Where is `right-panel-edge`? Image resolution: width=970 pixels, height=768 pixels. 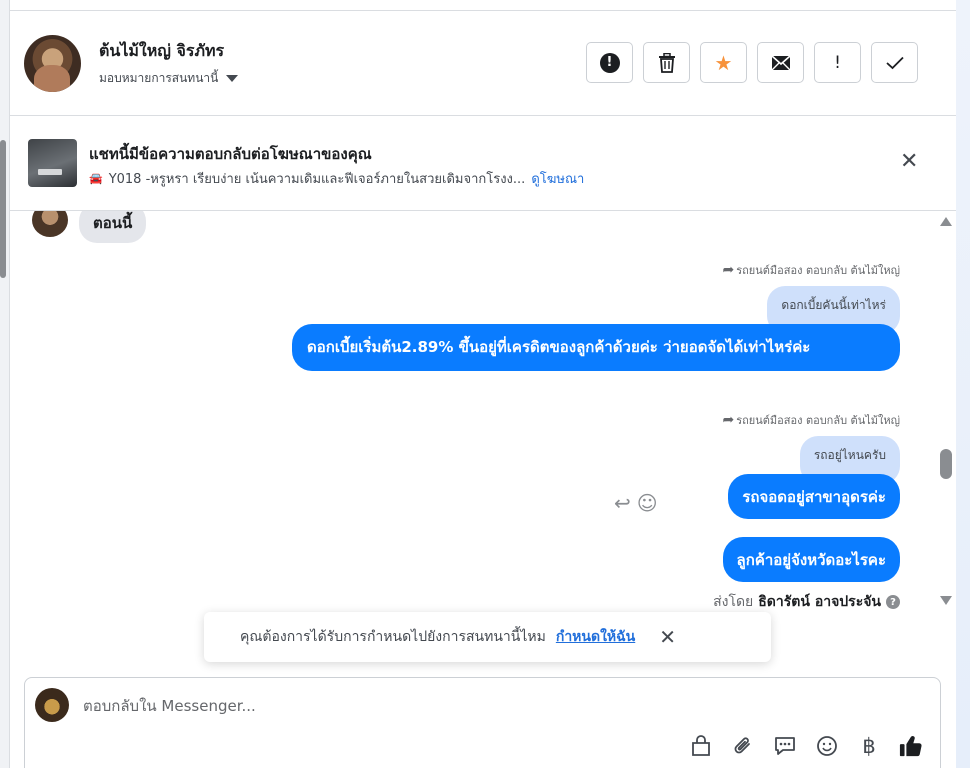 right-panel-edge is located at coordinates (963, 384).